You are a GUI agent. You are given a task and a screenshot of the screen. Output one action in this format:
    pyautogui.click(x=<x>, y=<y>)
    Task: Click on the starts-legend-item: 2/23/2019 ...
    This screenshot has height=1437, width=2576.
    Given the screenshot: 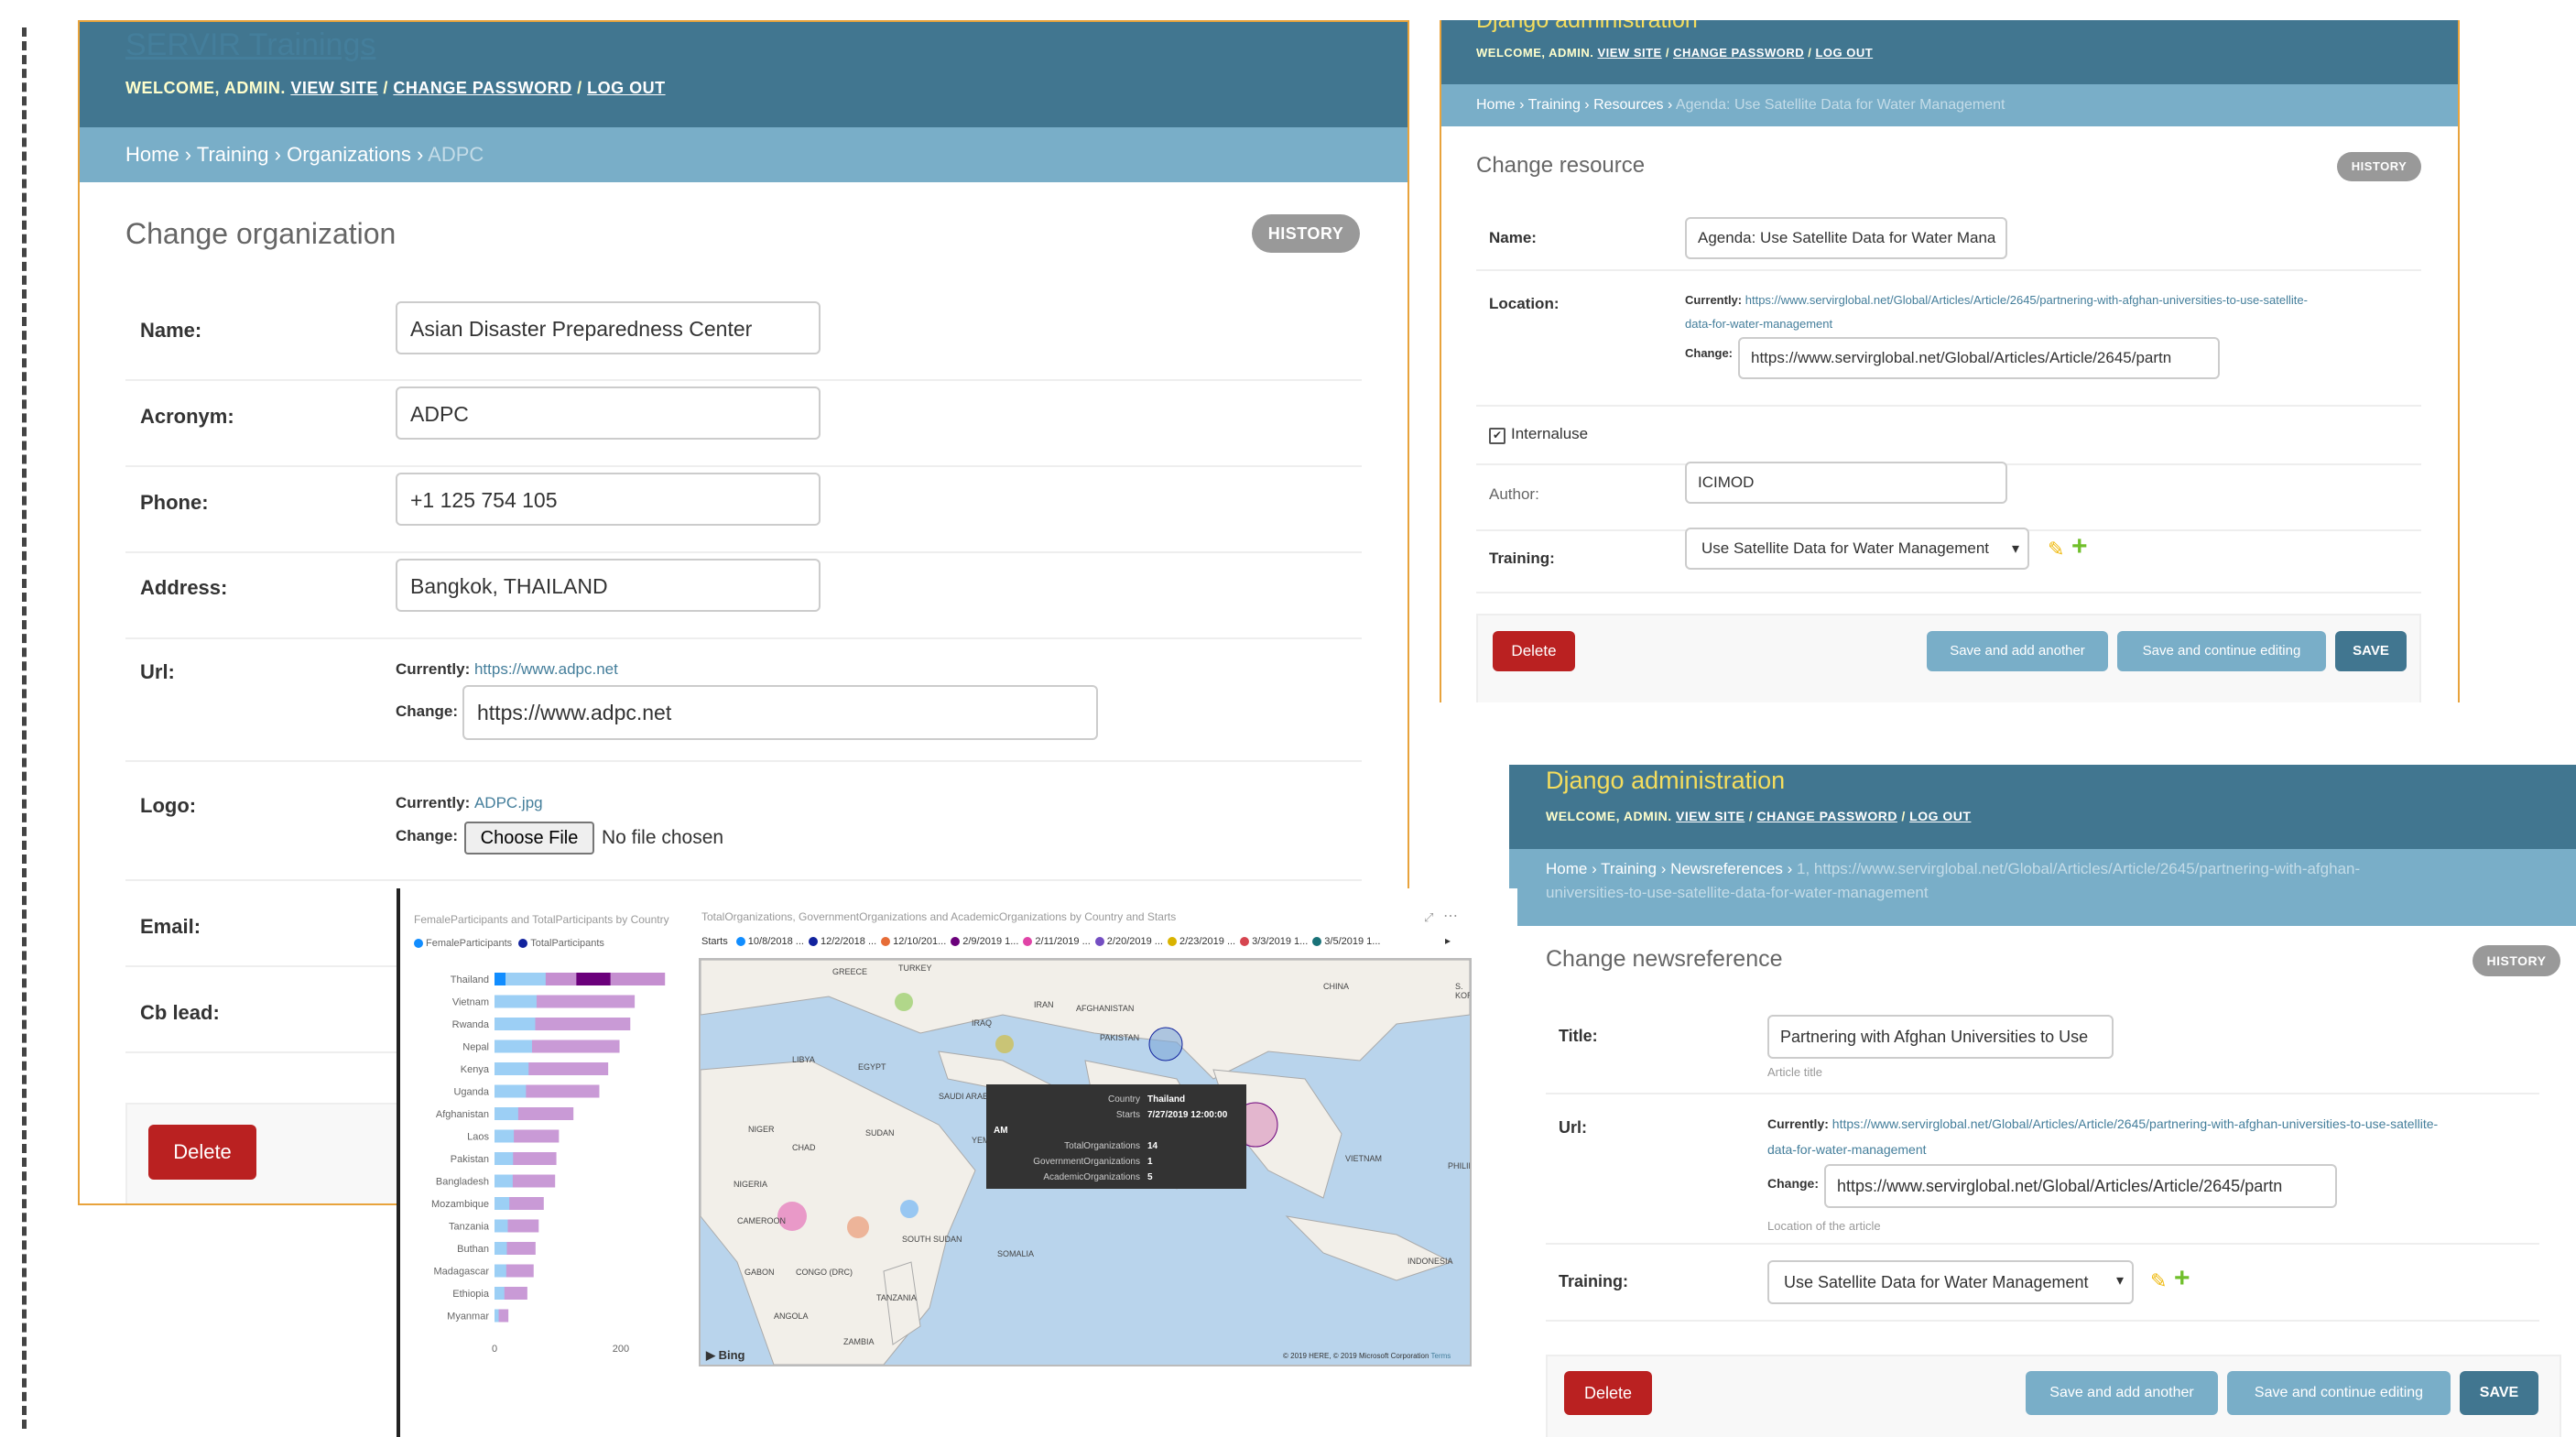 What is the action you would take?
    pyautogui.click(x=1201, y=941)
    